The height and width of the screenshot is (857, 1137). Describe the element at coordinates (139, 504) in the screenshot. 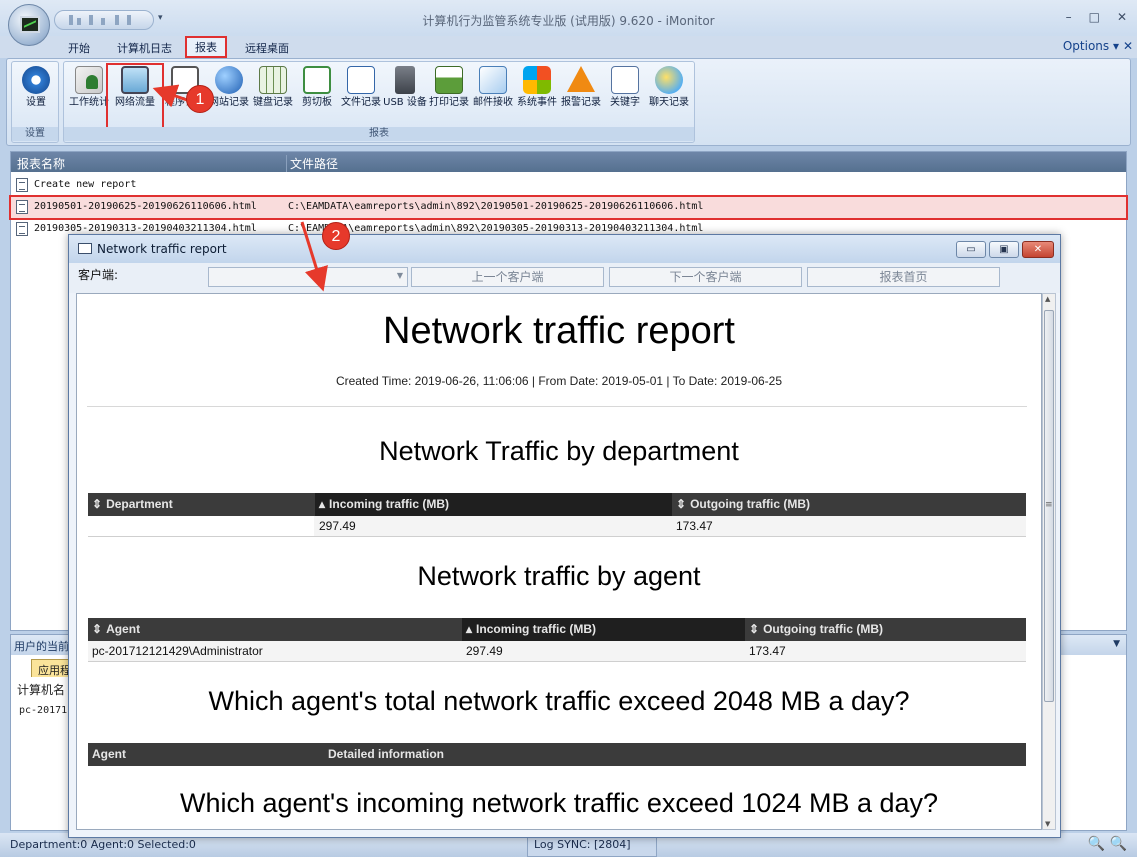

I see `col-department-label: Department` at that location.